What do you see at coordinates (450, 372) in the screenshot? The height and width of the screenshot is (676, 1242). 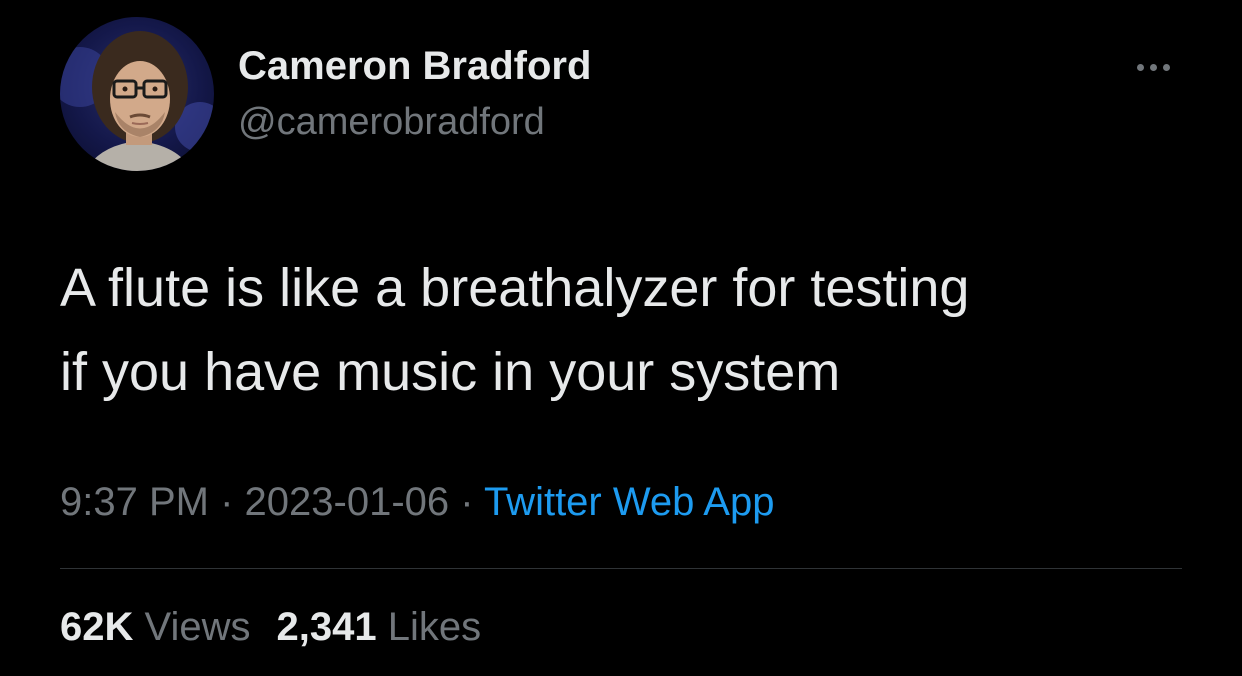 I see `tweet-text-line: if you have music in your system` at bounding box center [450, 372].